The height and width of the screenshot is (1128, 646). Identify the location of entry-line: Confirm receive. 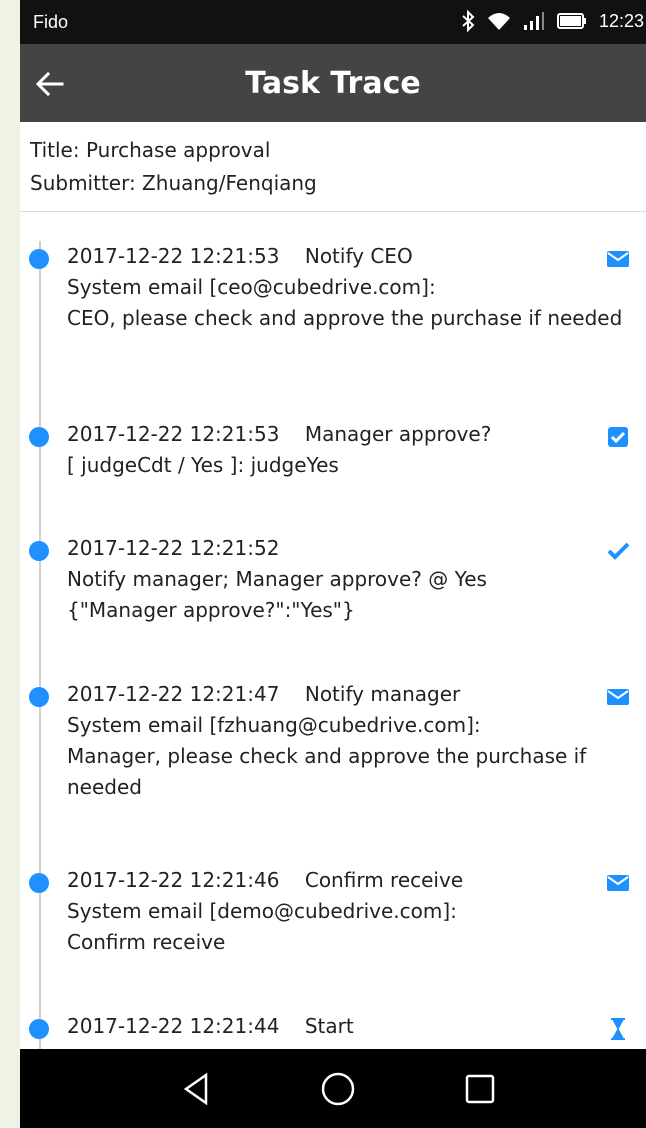
(146, 942).